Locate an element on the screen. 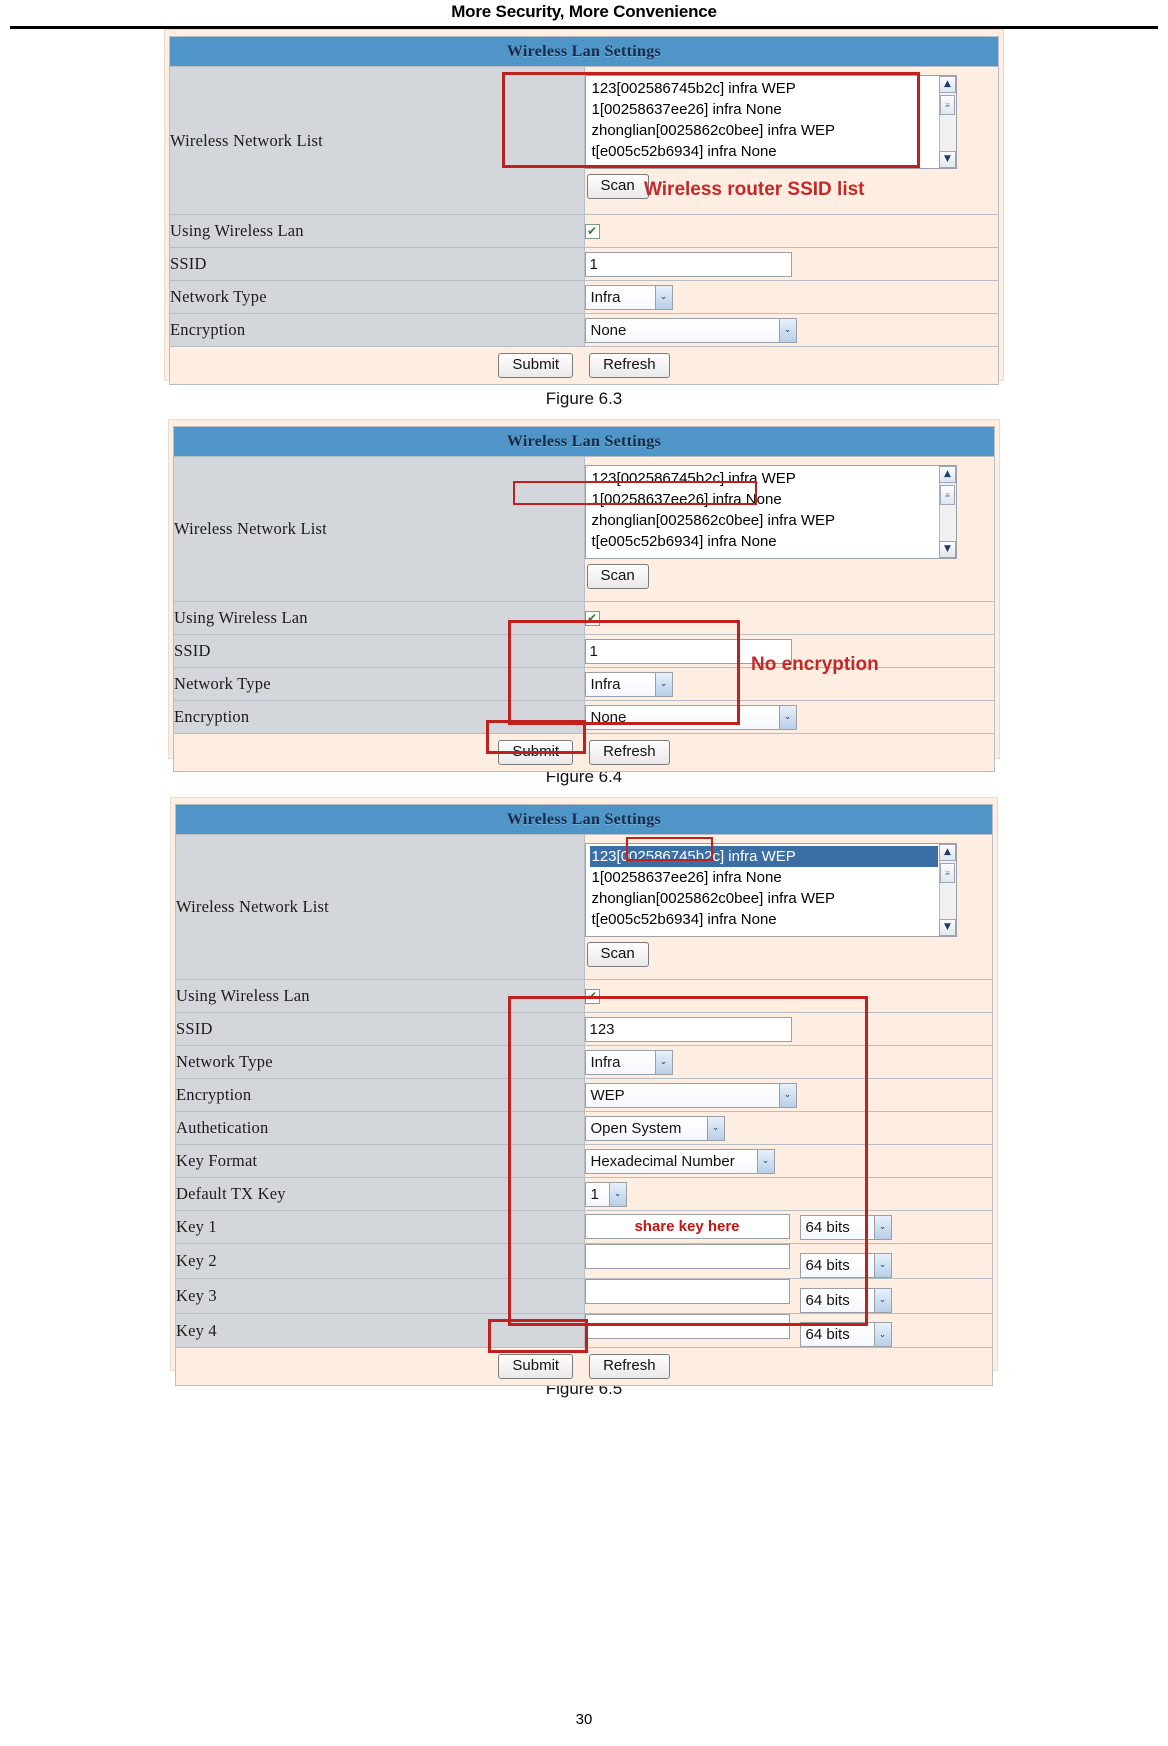 Image resolution: width=1168 pixels, height=1746 pixels. encryption-select: WEP ⌄ is located at coordinates (690, 1095).